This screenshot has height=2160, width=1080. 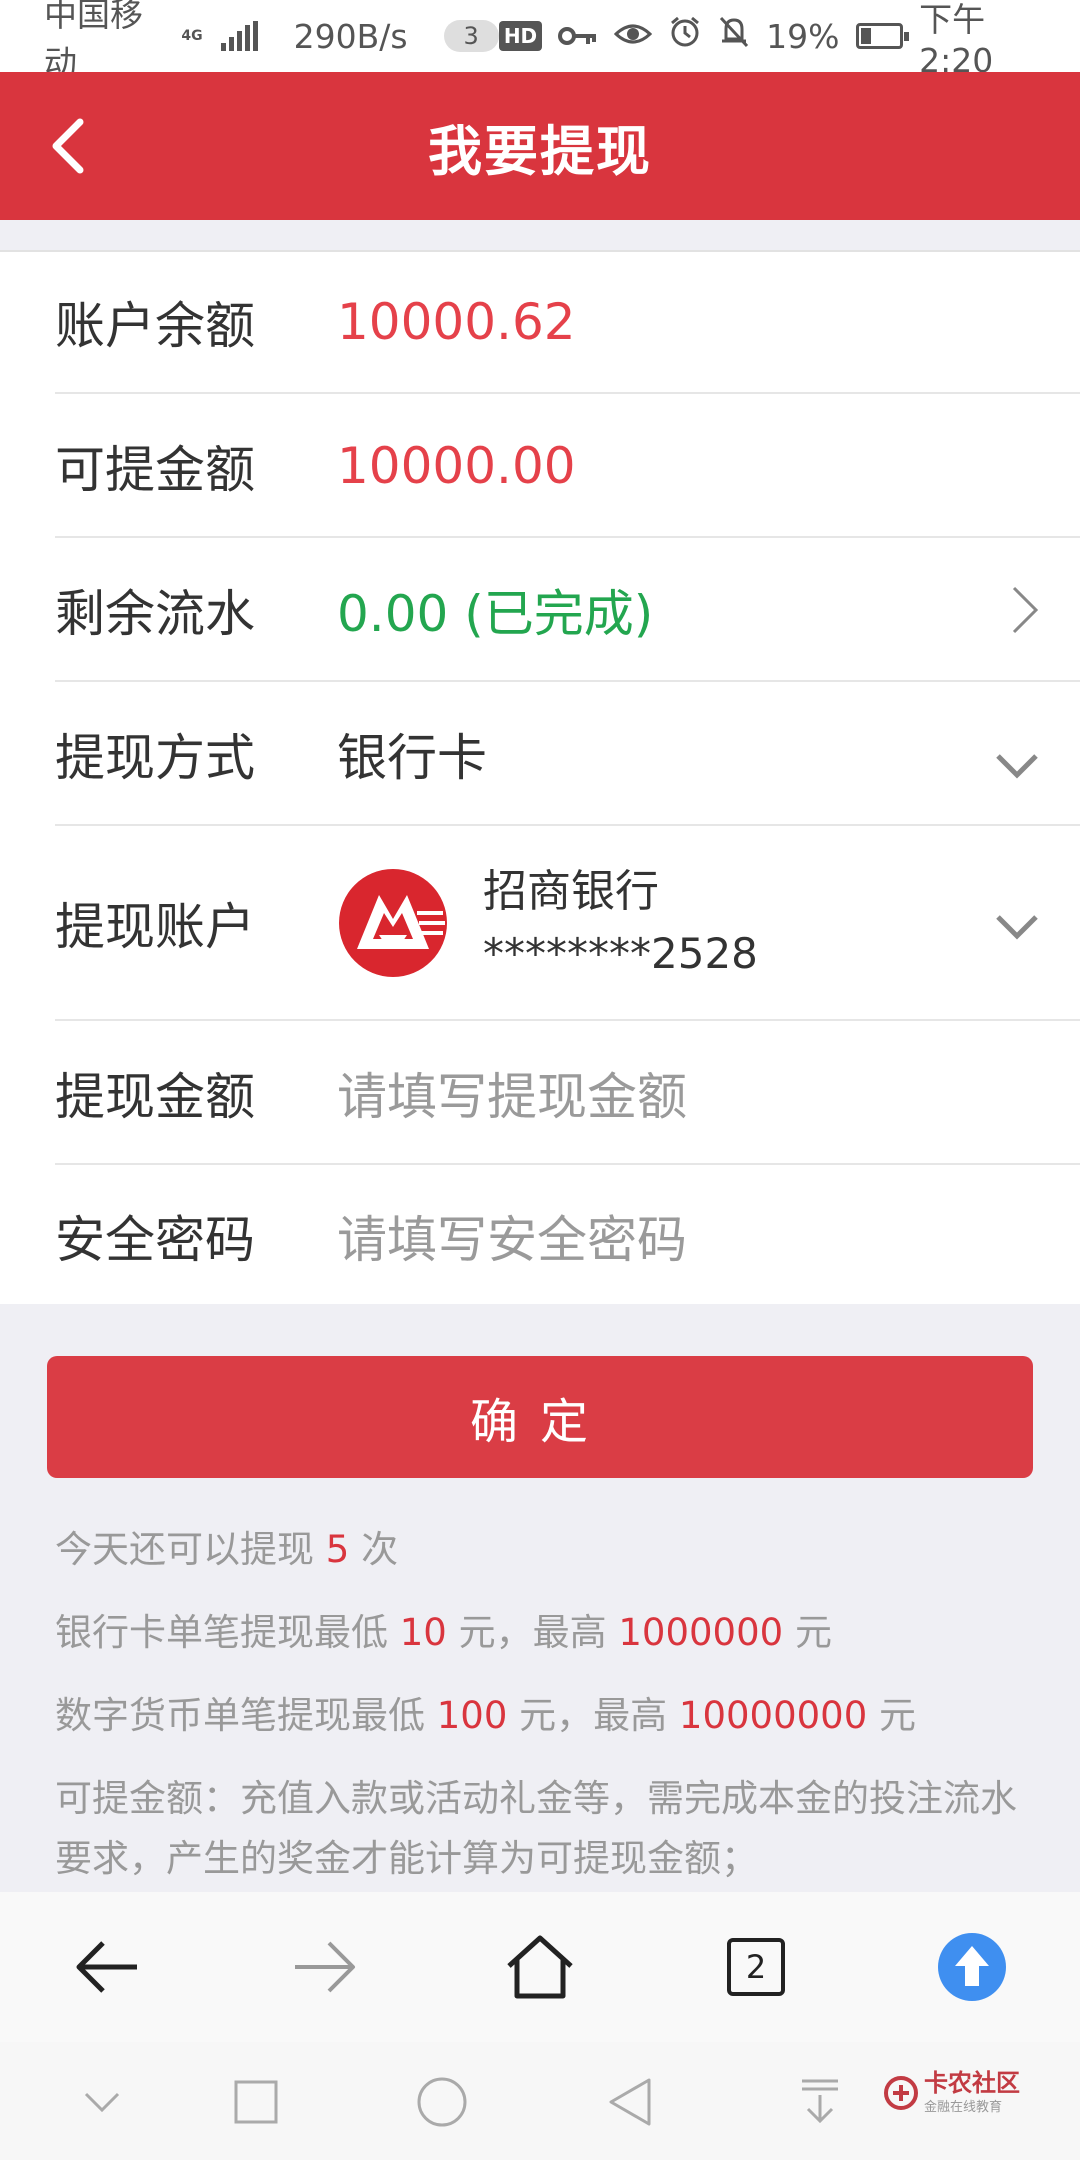 I want to click on method-label: 提现方式, so click(x=155, y=757).